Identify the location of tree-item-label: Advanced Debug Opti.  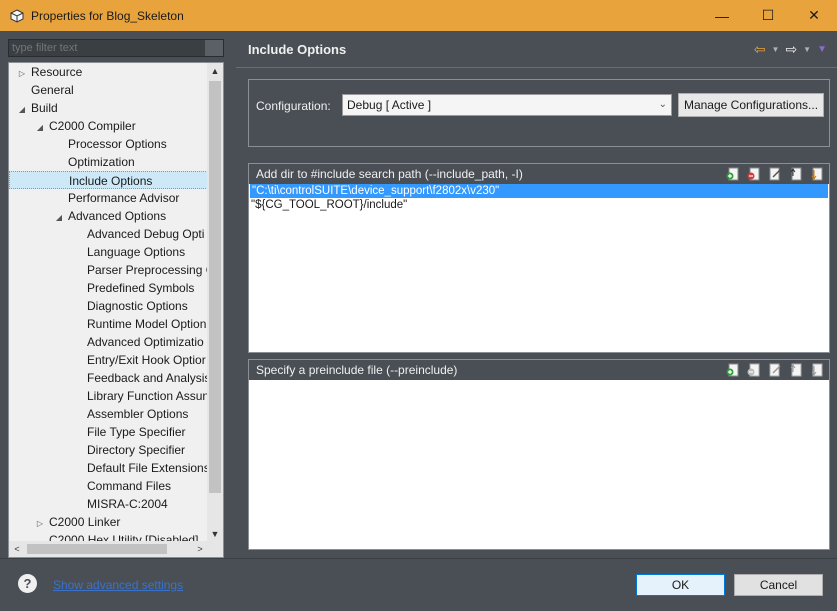
(146, 234).